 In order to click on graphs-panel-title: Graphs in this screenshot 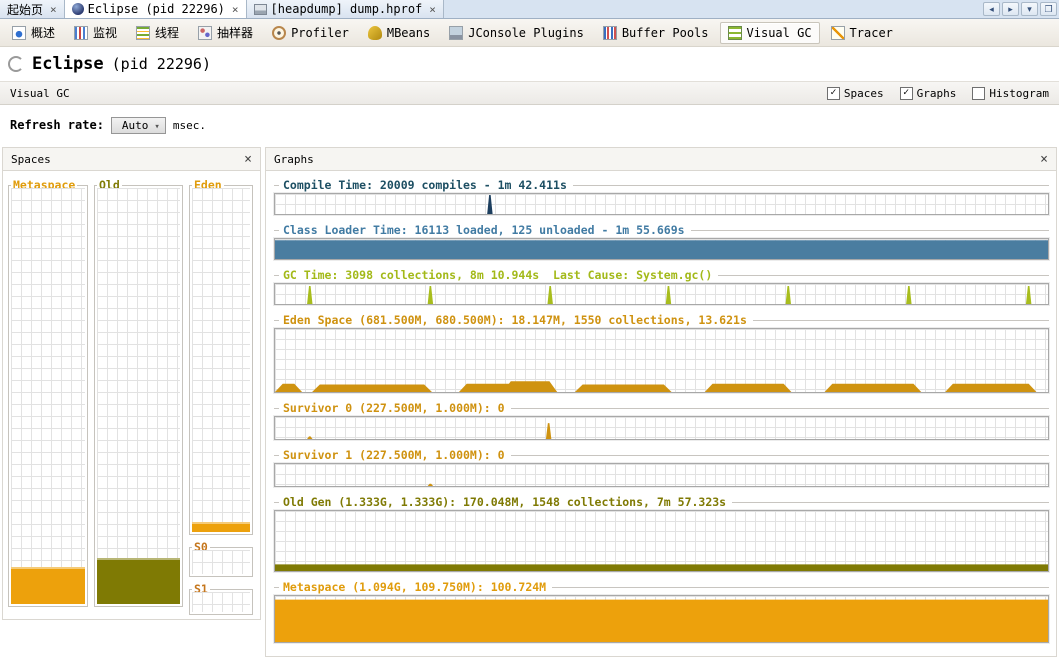, I will do `click(294, 159)`.